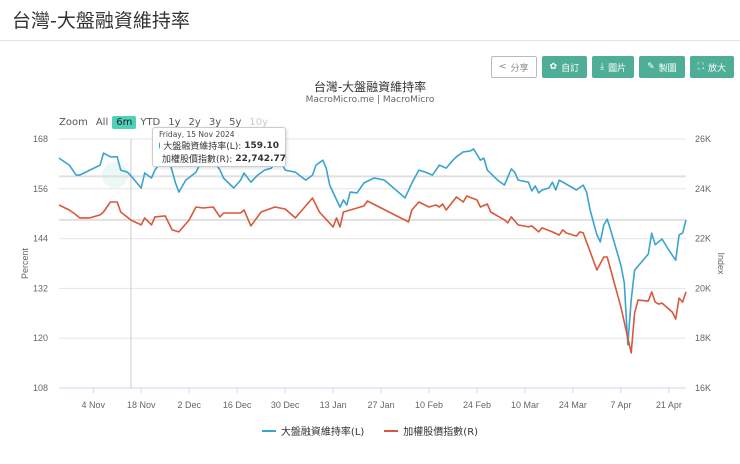 The height and width of the screenshot is (464, 740). What do you see at coordinates (429, 405) in the screenshot?
I see `x-tick-label: 10 Feb` at bounding box center [429, 405].